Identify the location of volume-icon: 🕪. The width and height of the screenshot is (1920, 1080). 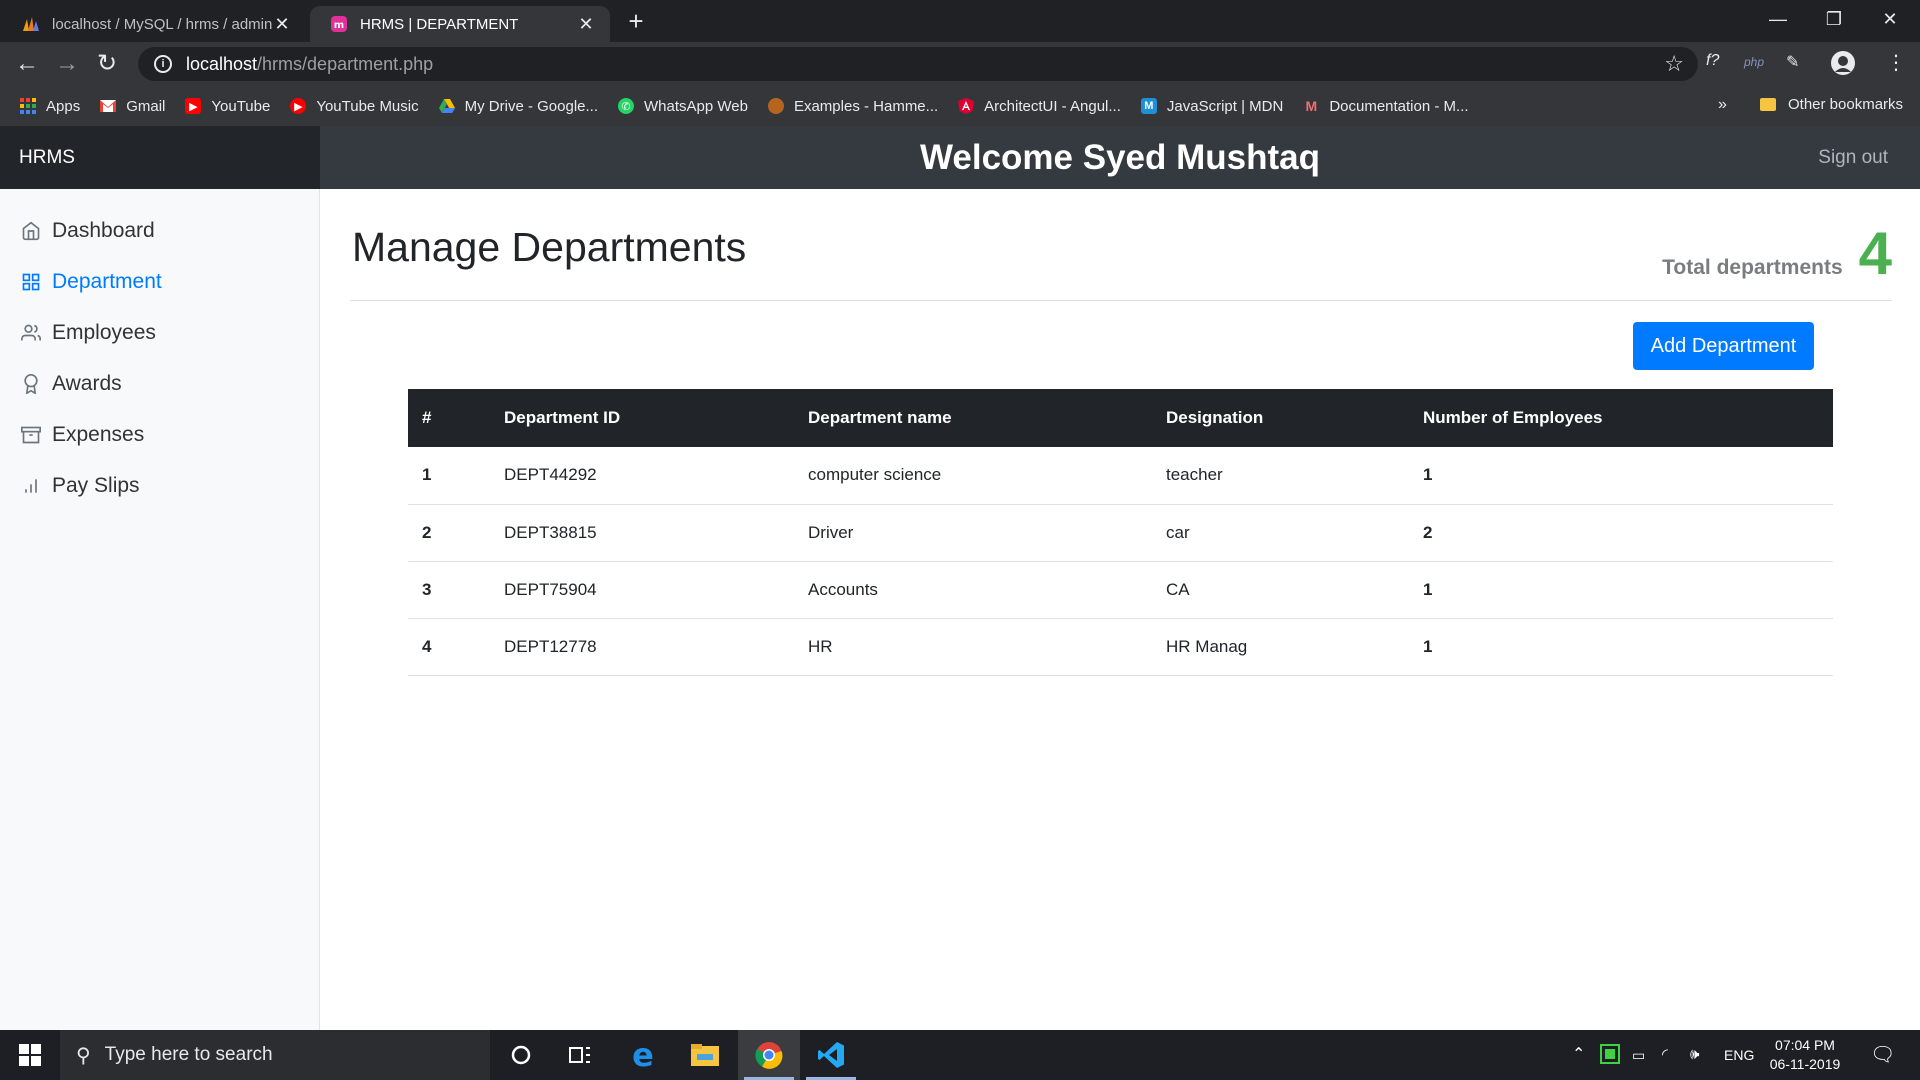
(1694, 1055).